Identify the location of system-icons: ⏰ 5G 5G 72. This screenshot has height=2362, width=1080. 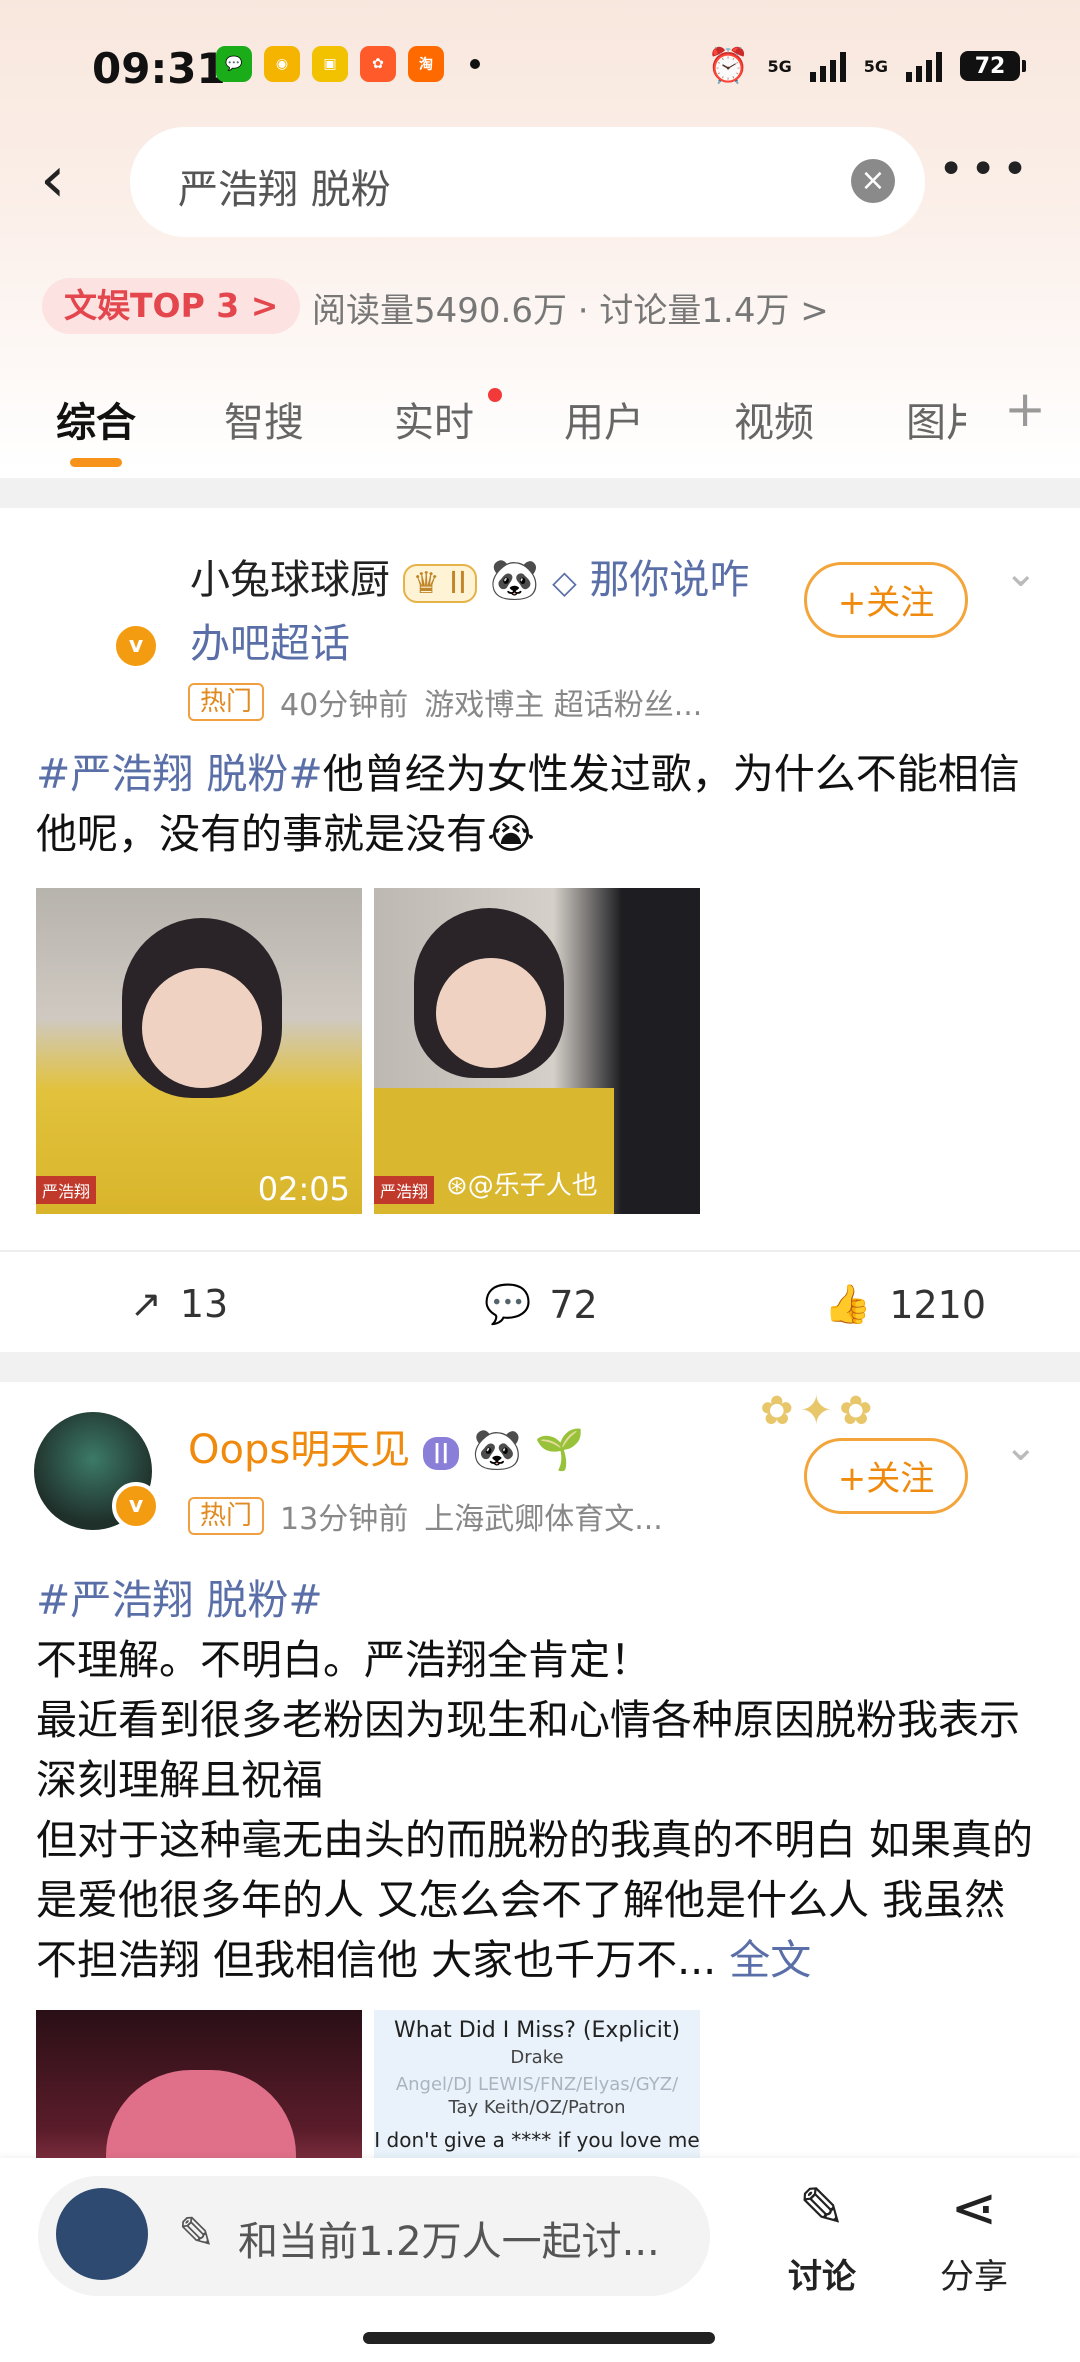
(866, 66).